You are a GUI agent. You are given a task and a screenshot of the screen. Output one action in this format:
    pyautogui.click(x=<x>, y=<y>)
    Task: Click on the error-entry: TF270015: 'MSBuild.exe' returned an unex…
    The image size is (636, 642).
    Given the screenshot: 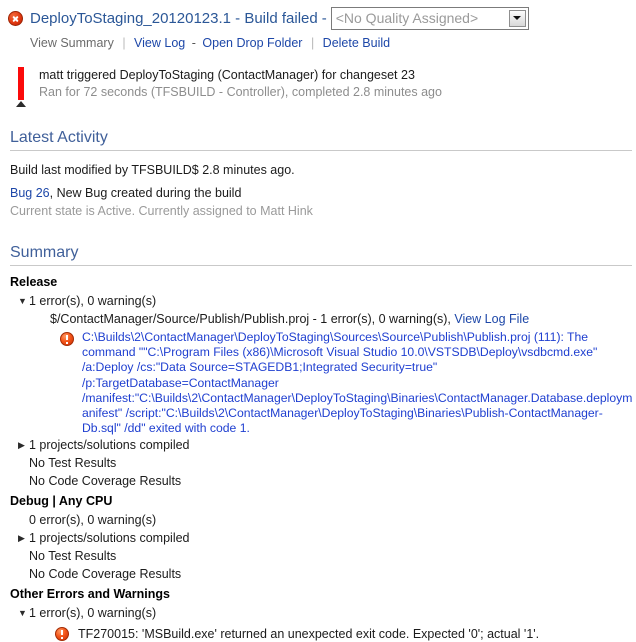 What is the action you would take?
    pyautogui.click(x=345, y=633)
    